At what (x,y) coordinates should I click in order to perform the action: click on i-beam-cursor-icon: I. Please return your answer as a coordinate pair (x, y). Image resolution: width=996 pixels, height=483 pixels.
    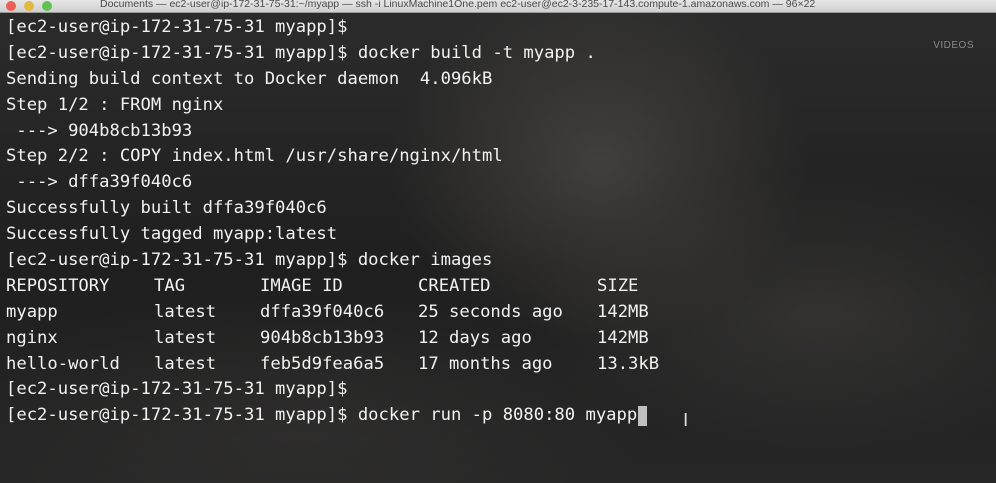
    Looking at the image, I should click on (686, 420).